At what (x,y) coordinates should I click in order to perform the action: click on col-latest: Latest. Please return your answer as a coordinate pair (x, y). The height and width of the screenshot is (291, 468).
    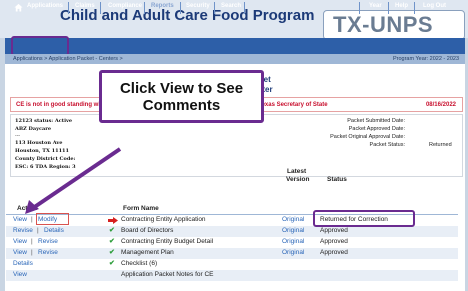
    Looking at the image, I should click on (297, 171).